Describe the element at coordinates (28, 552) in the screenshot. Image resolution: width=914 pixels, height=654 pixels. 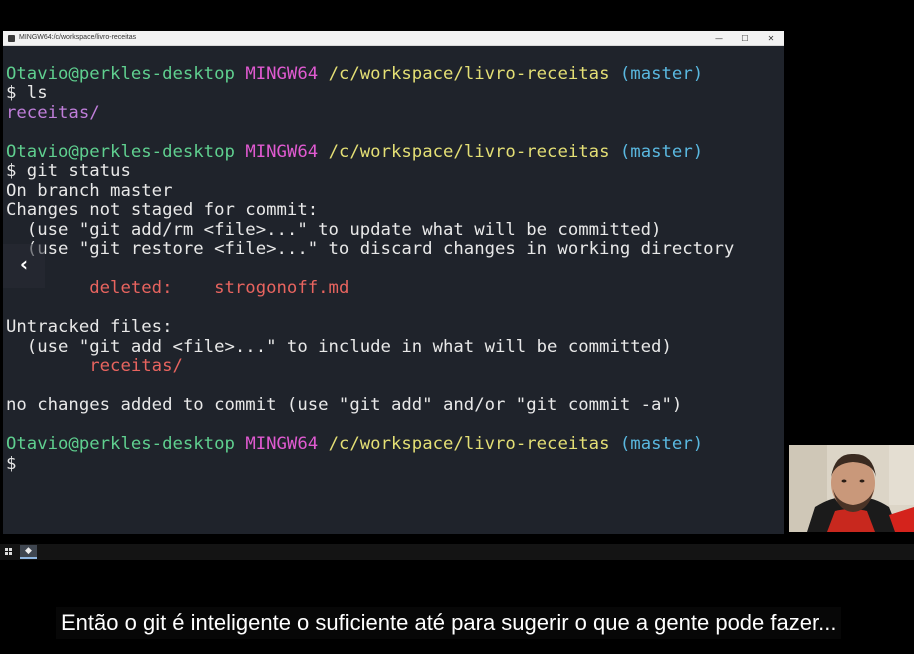
I see `taskbar-git-bash-icon: ◆` at that location.